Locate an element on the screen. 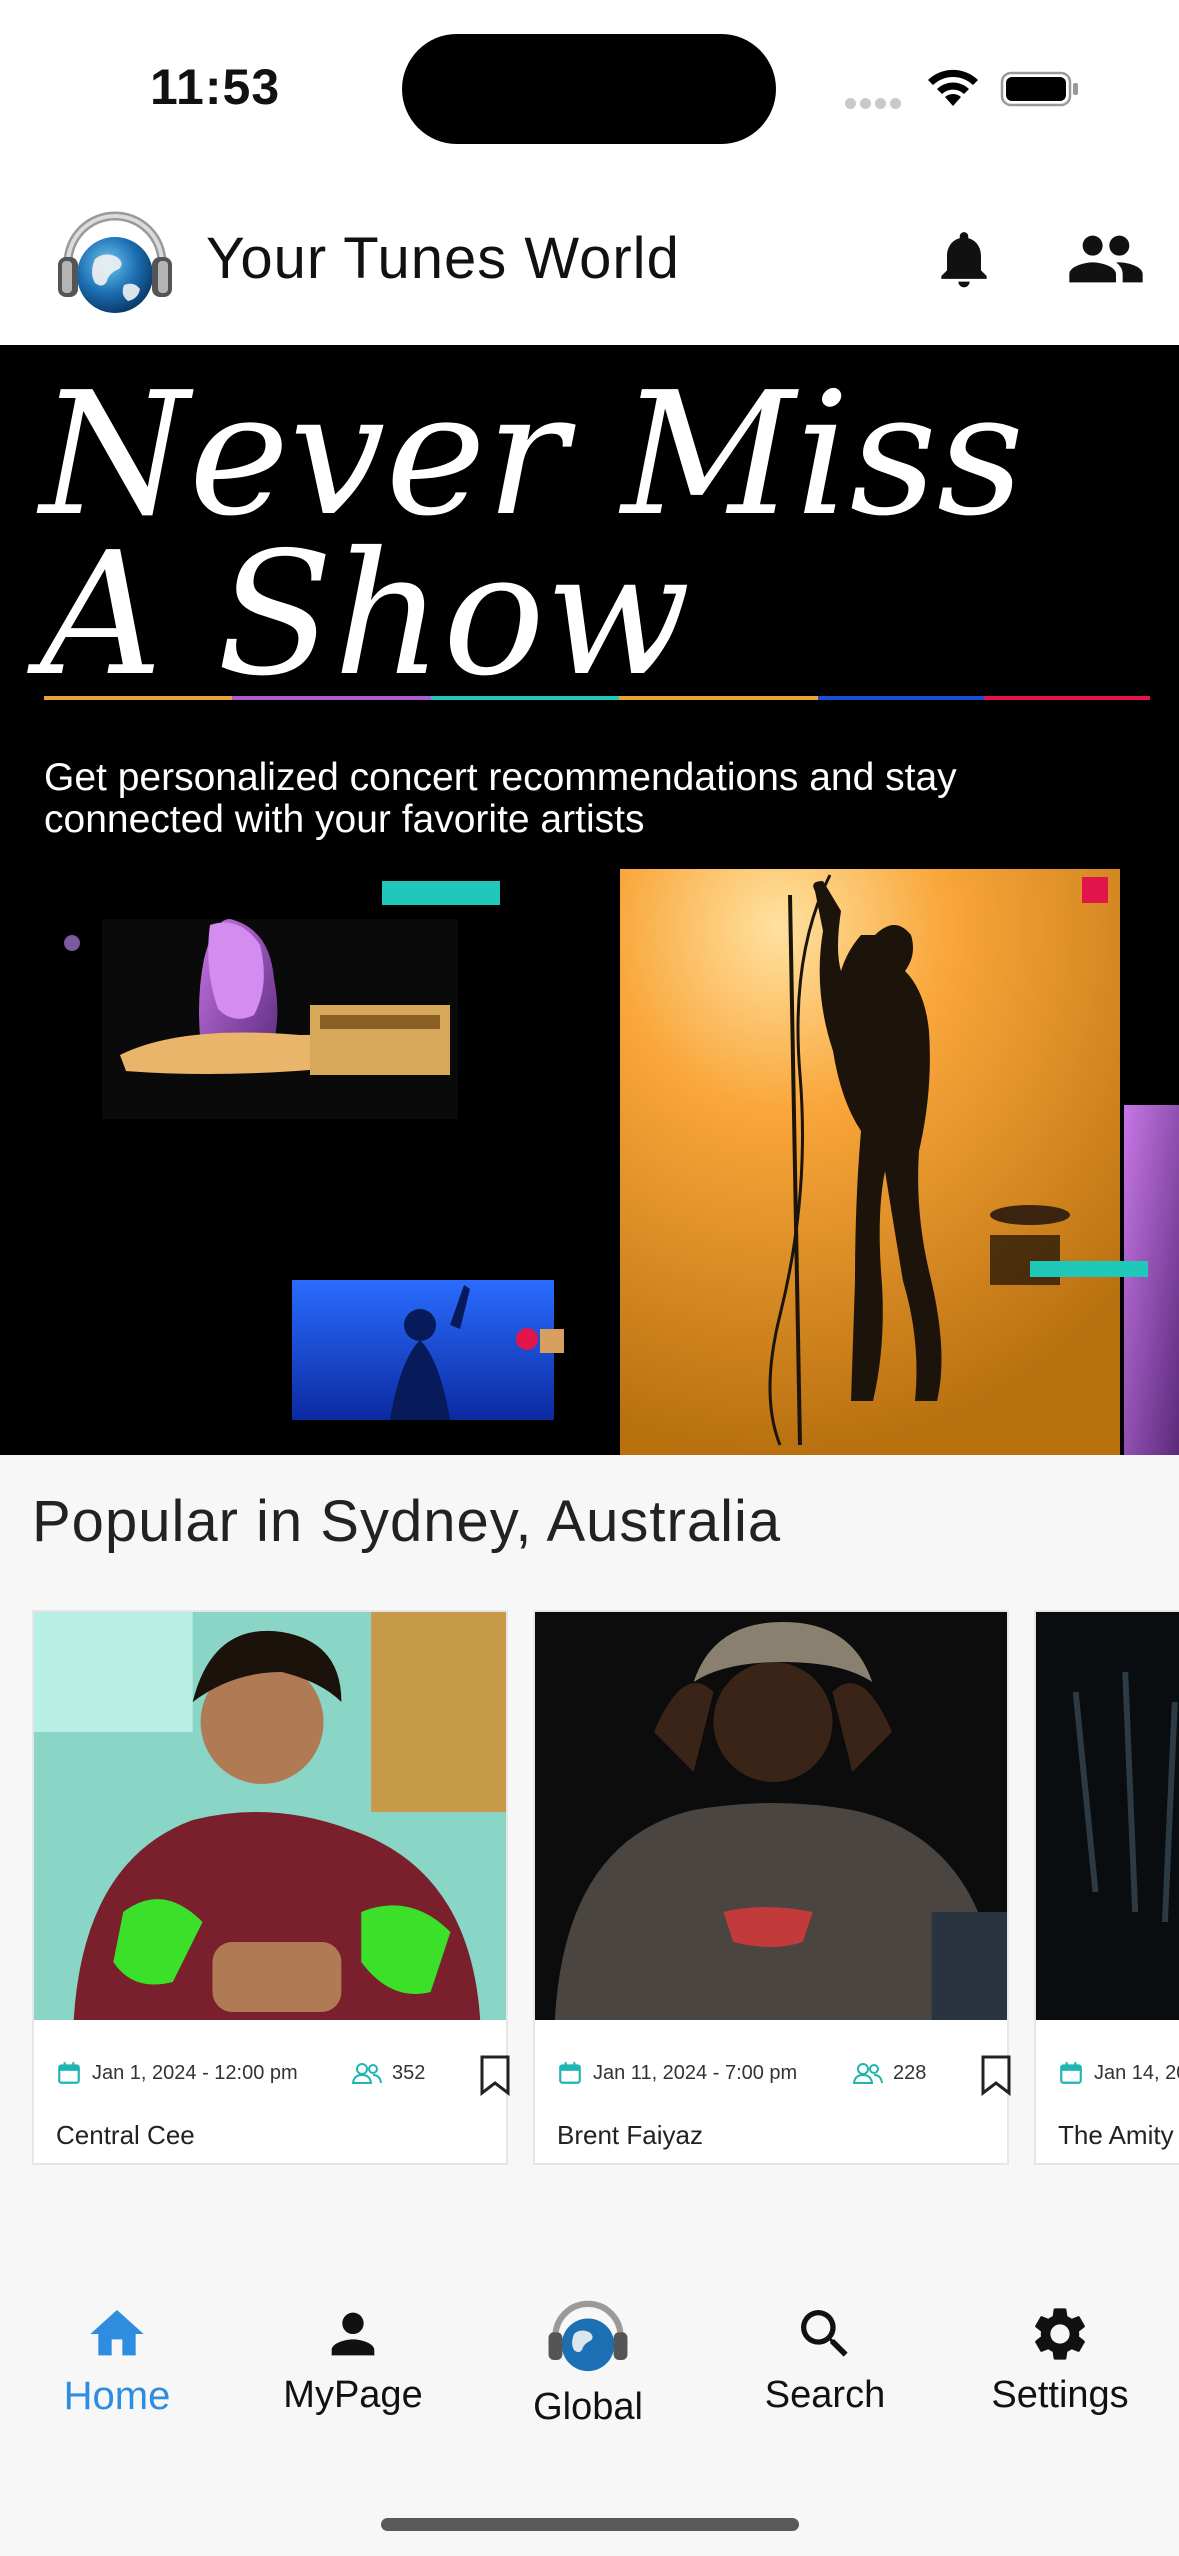  people-icon is located at coordinates (1106, 259).